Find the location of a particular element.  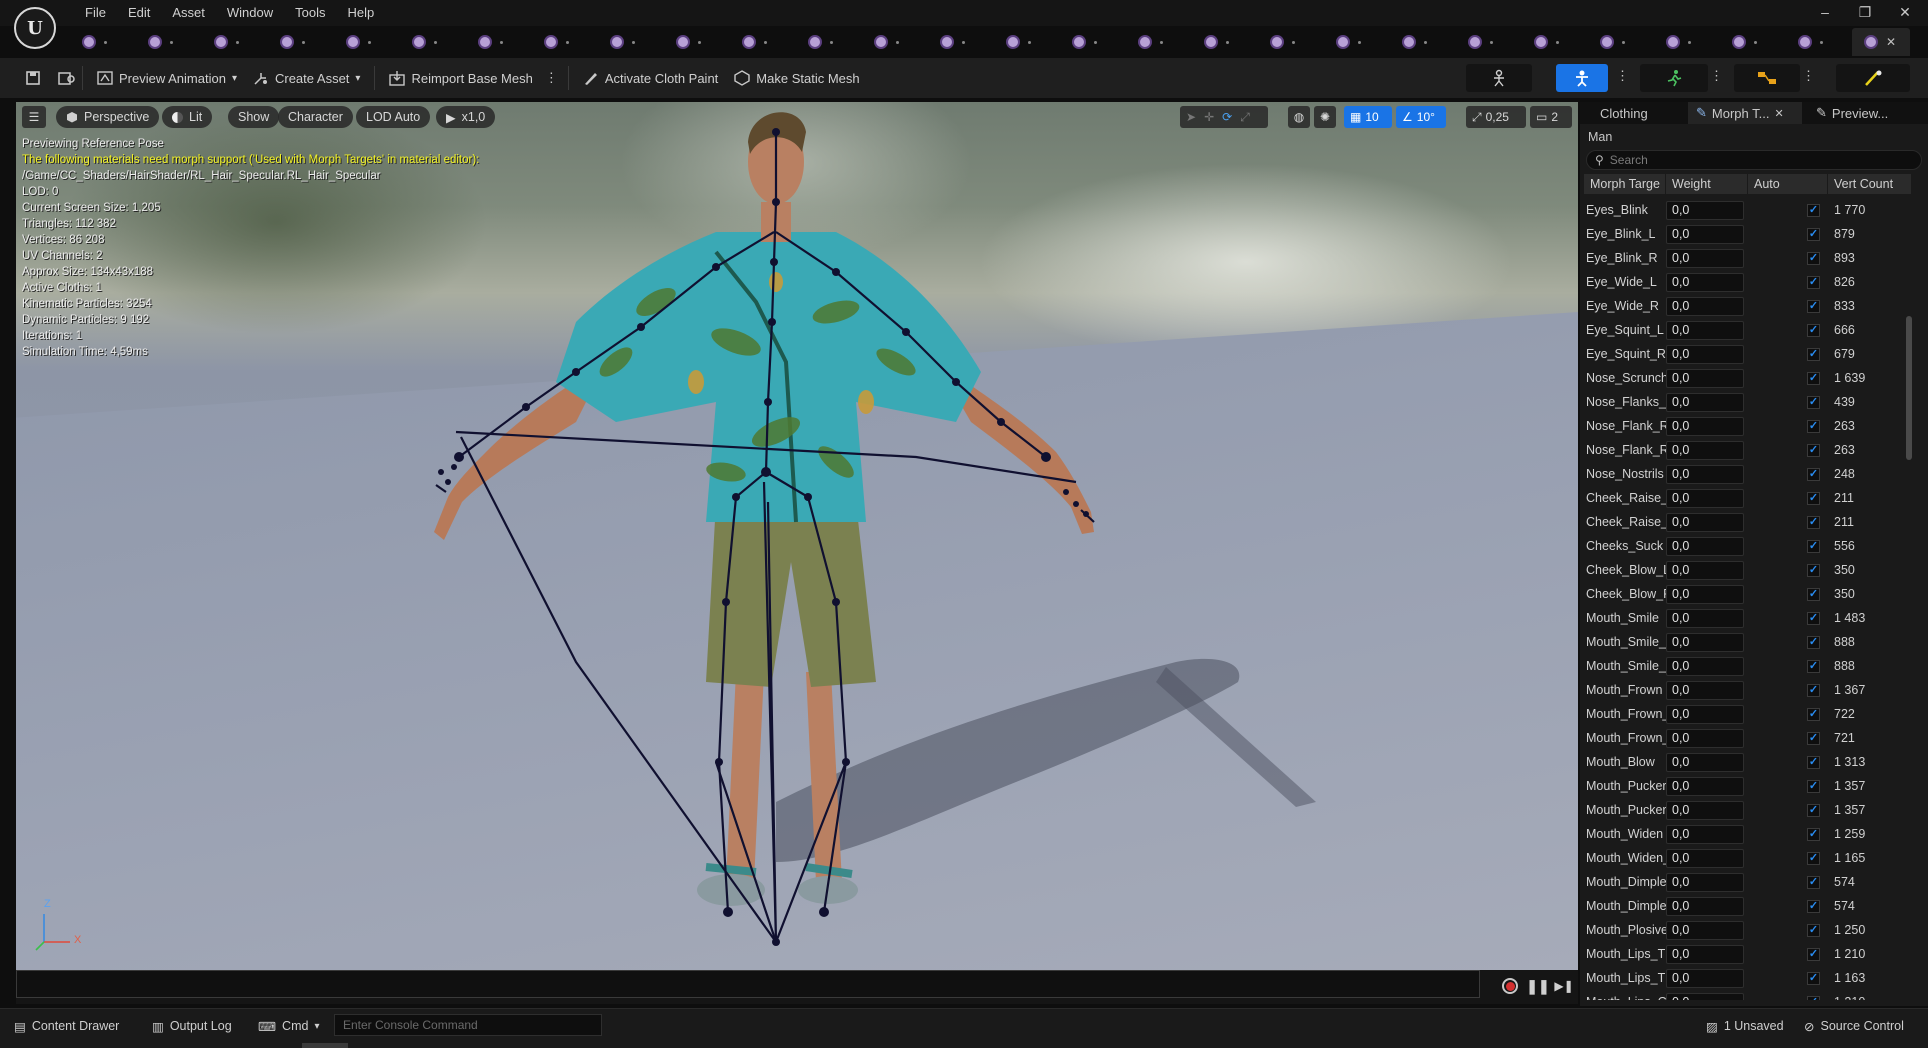

table-row: Mouth_Plosive 0,0 ✓ 1 250 is located at coordinates (1748, 930).